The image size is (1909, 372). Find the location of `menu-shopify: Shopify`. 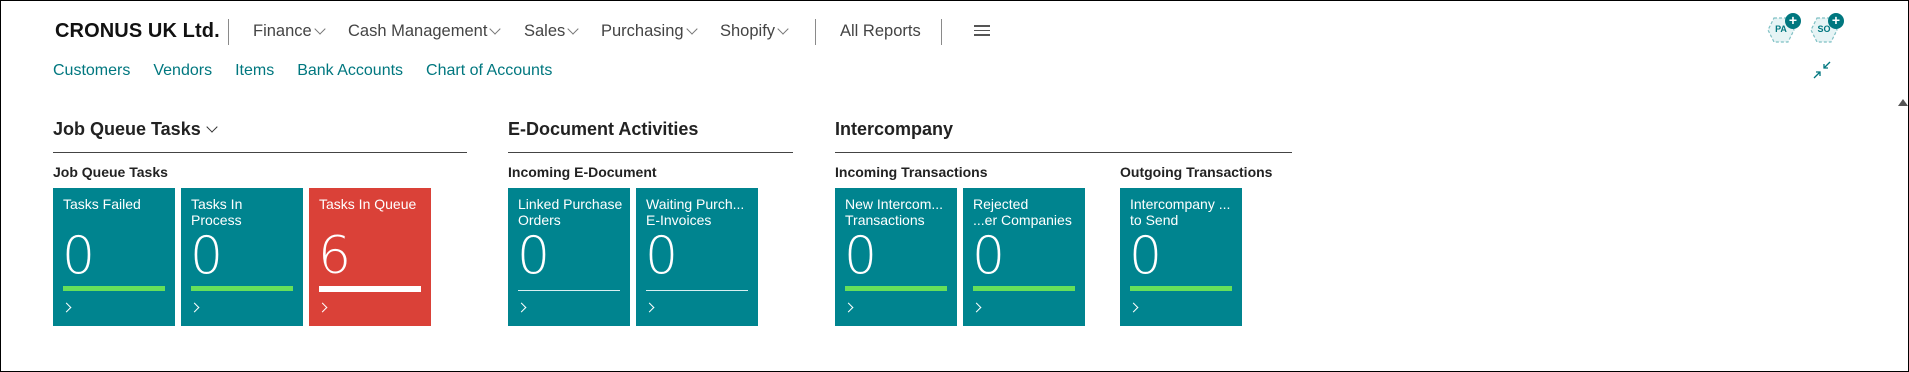

menu-shopify: Shopify is located at coordinates (754, 31).